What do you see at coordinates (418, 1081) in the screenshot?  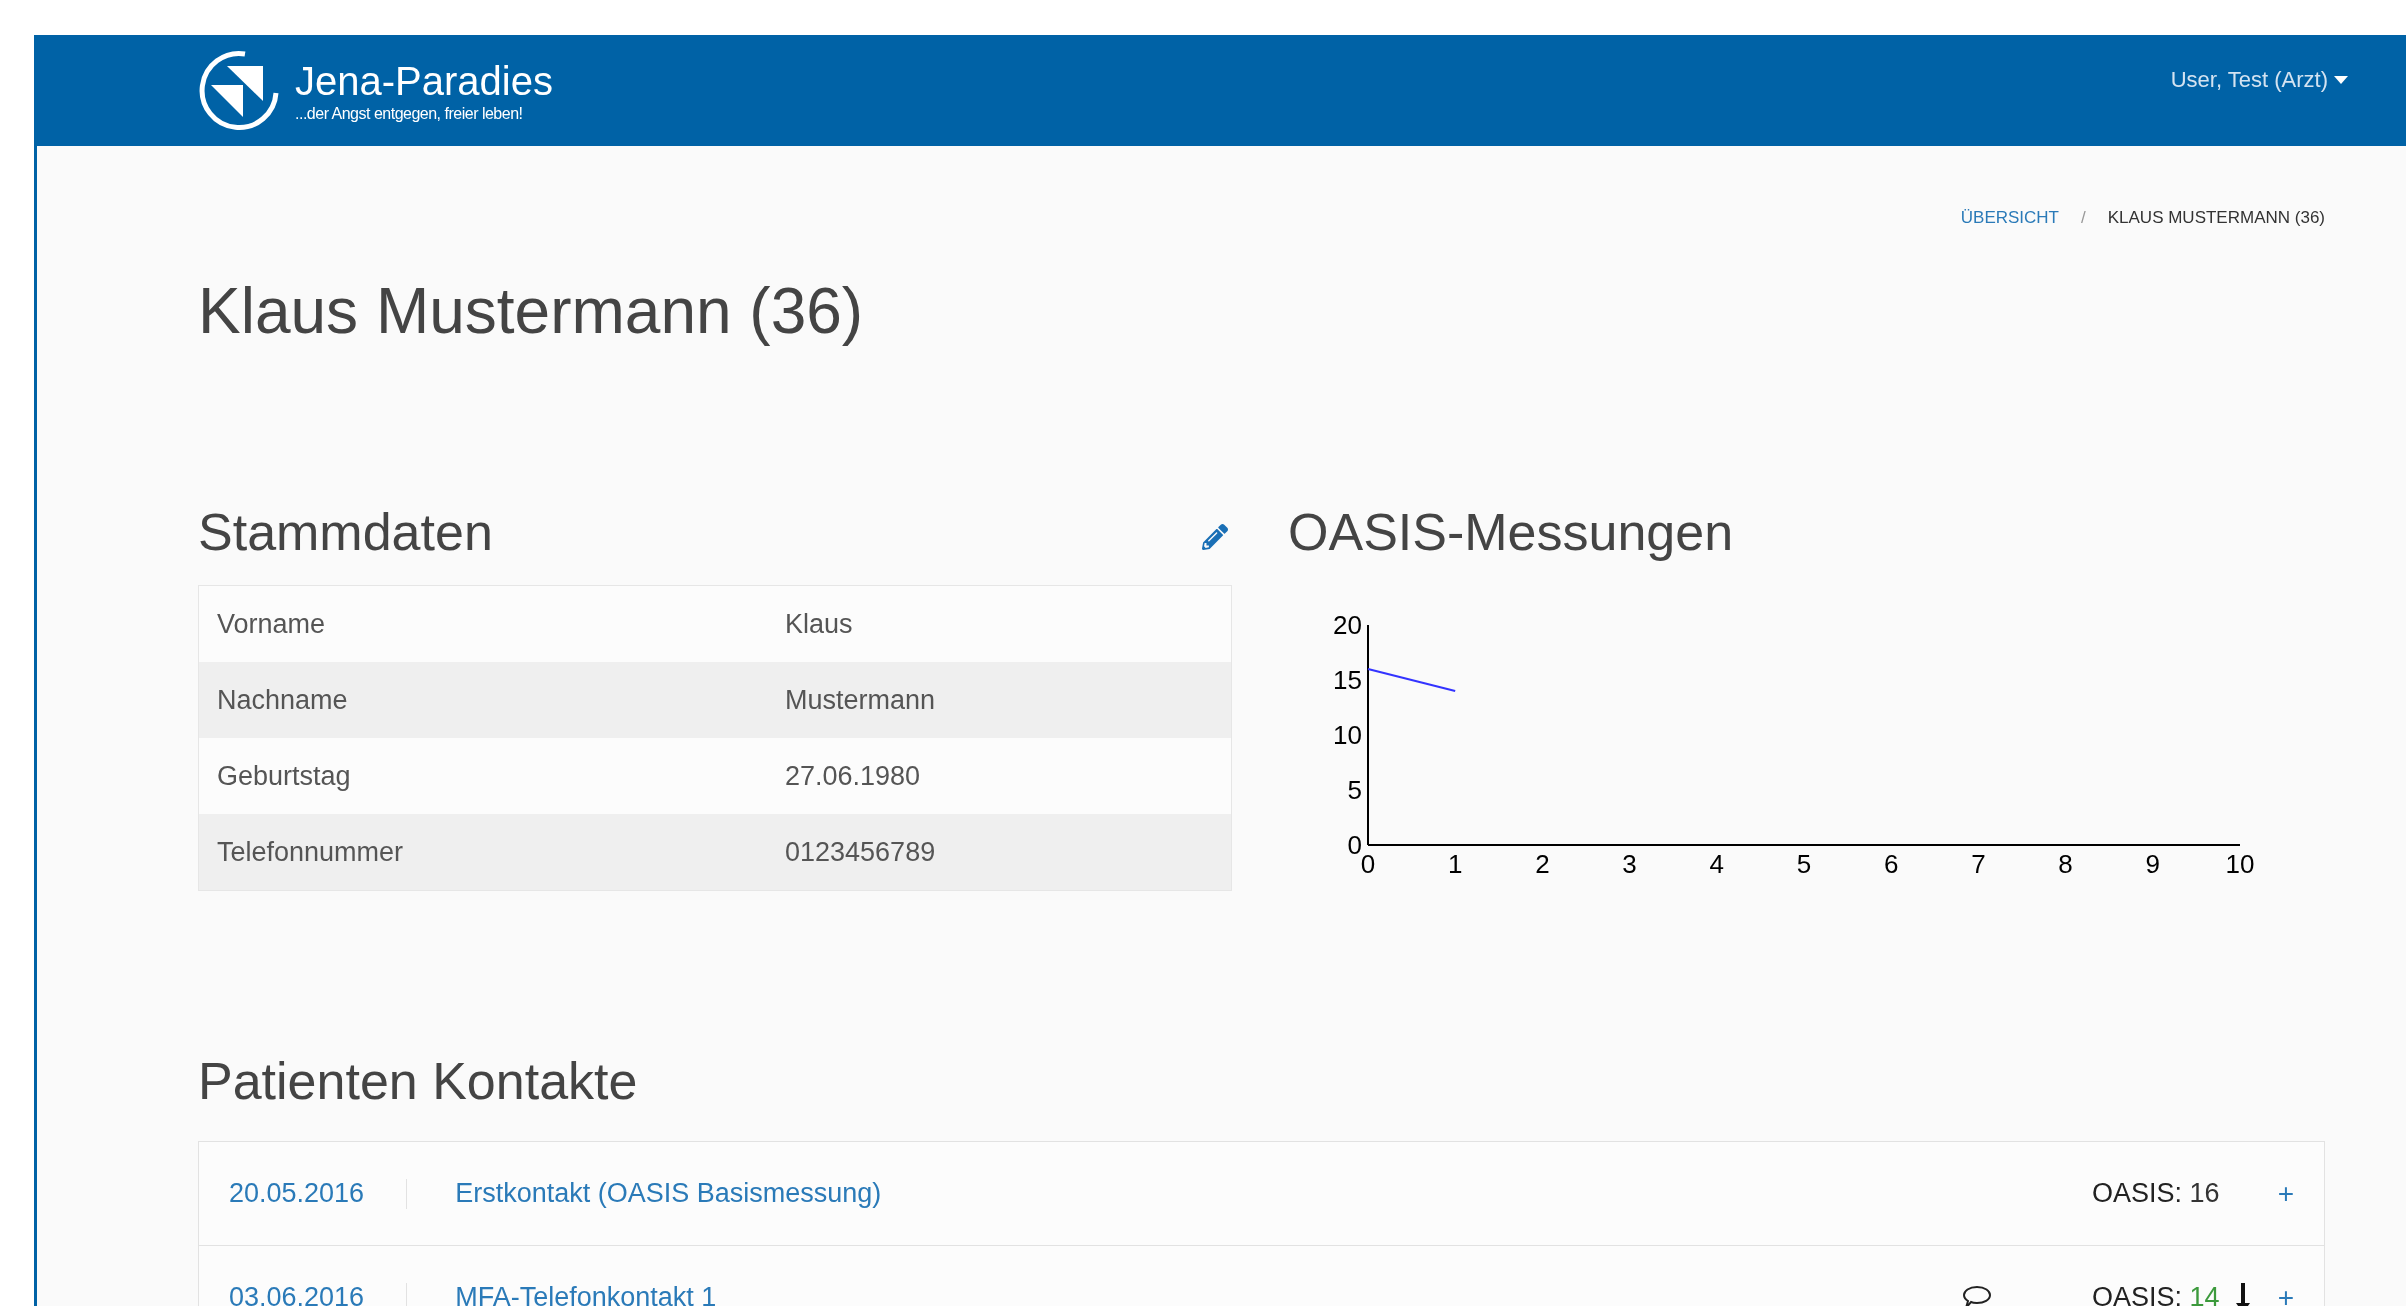 I see `section-title: Patienten Kontakte` at bounding box center [418, 1081].